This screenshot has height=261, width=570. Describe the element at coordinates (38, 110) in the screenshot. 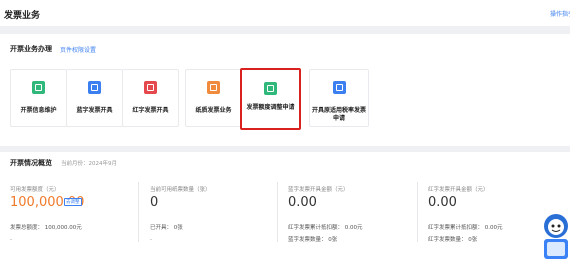

I see `card-label: 开票信息维护` at that location.